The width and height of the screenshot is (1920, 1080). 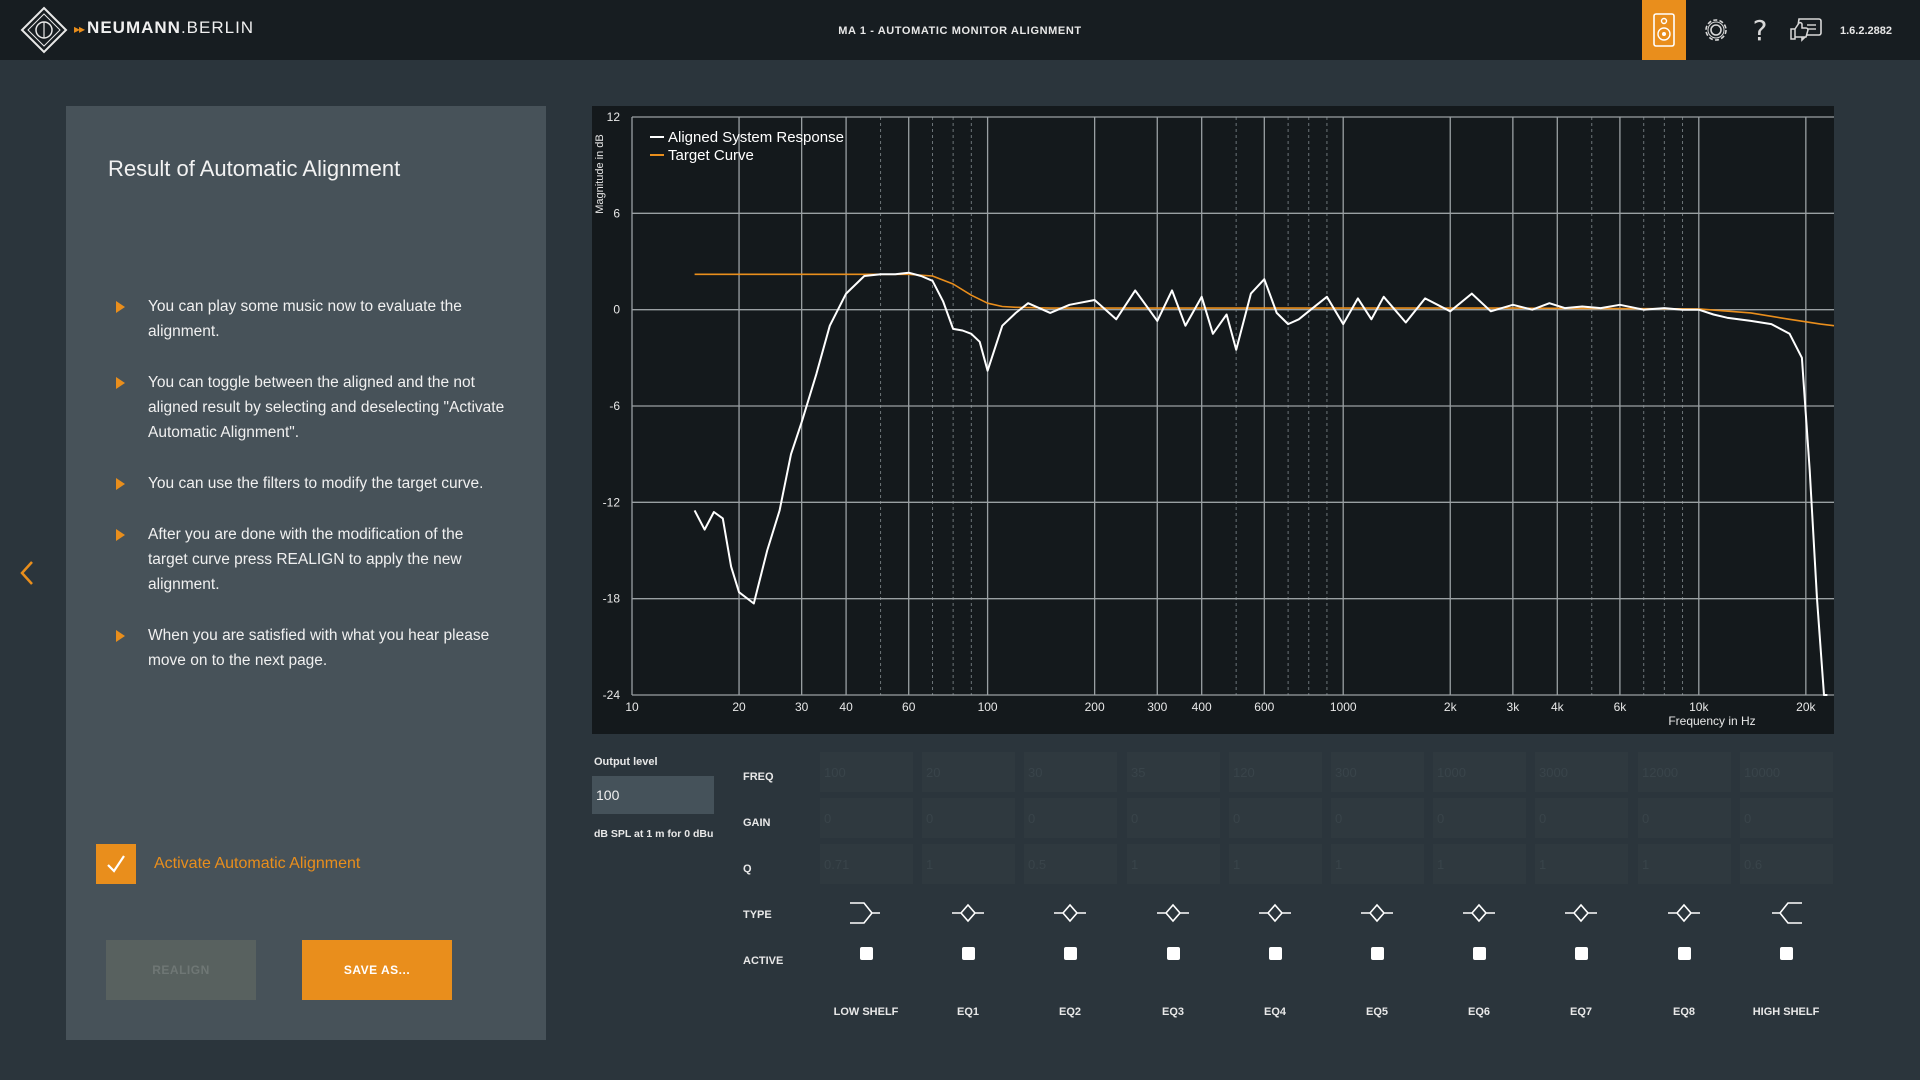 I want to click on help-icon: ?, so click(x=1760, y=30).